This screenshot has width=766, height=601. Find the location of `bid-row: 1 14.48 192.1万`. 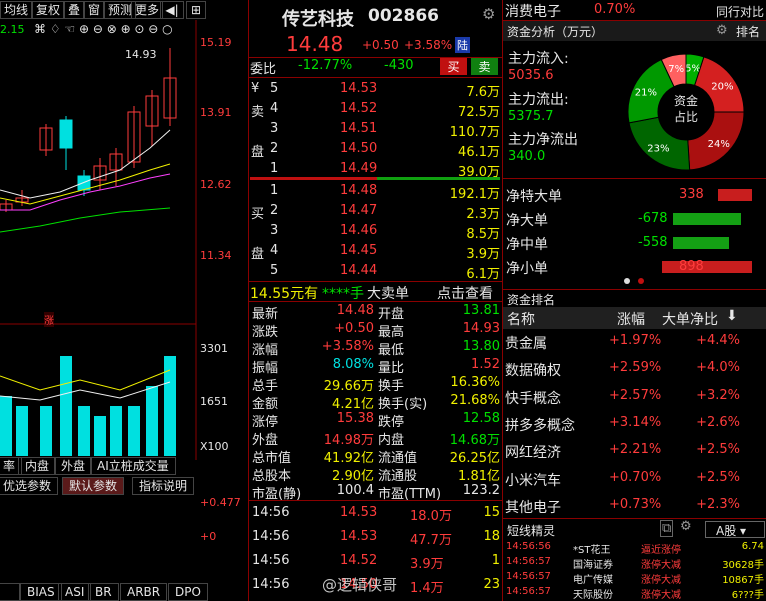

bid-row: 1 14.48 192.1万 is located at coordinates (376, 191).